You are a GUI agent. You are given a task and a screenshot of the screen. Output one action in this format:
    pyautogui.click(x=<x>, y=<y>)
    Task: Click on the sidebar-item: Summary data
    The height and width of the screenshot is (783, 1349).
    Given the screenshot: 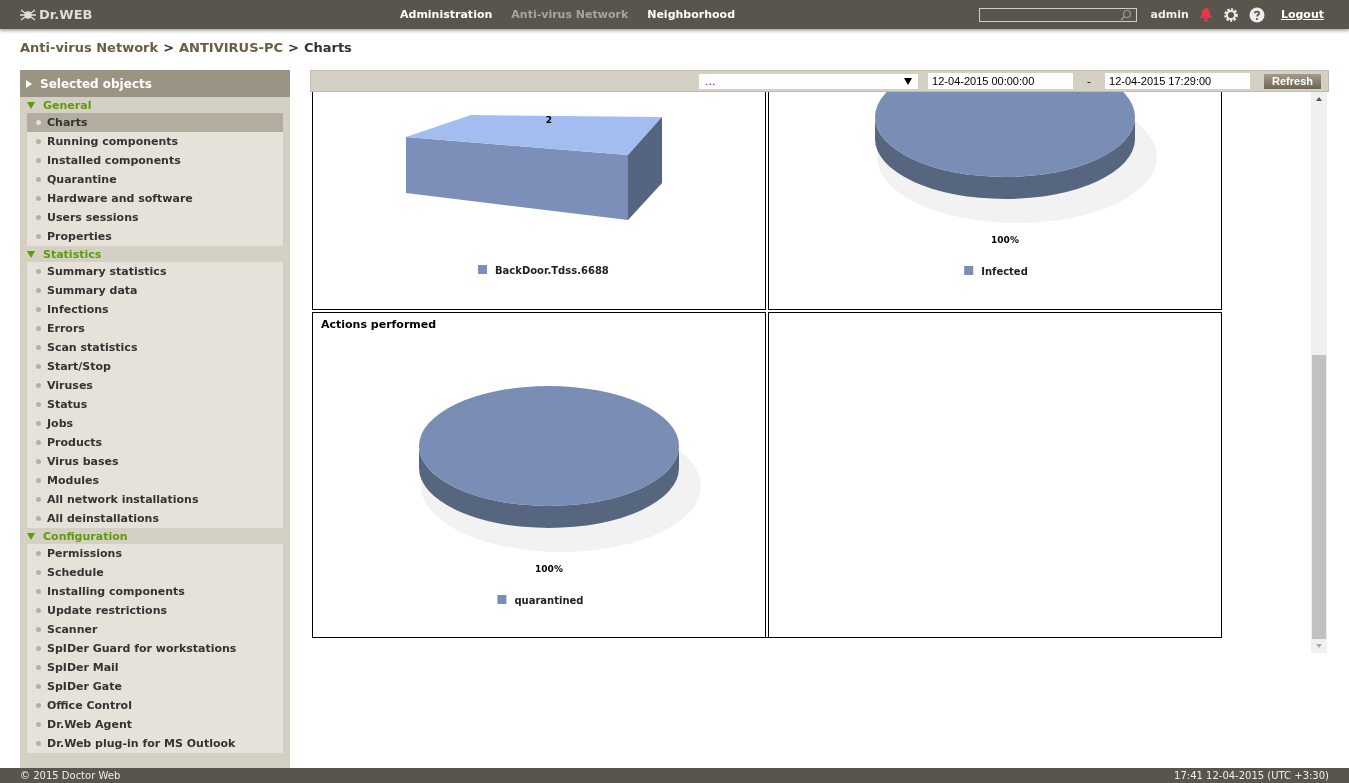 What is the action you would take?
    pyautogui.click(x=155, y=290)
    